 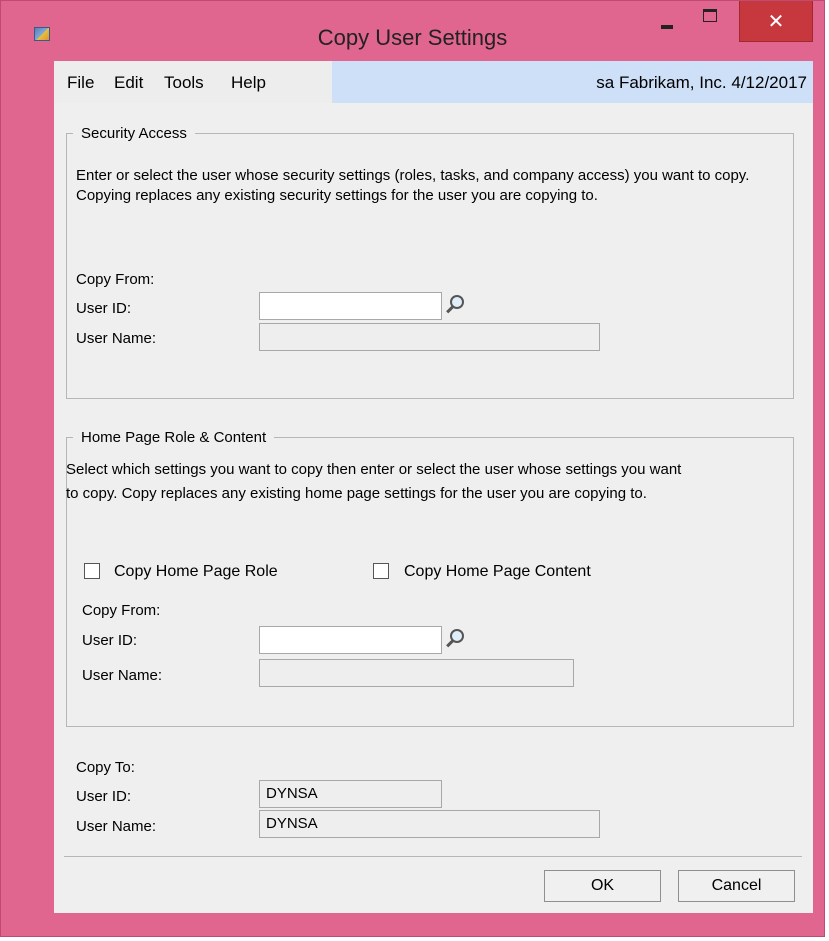 I want to click on security-user-id-input, so click(x=350, y=306).